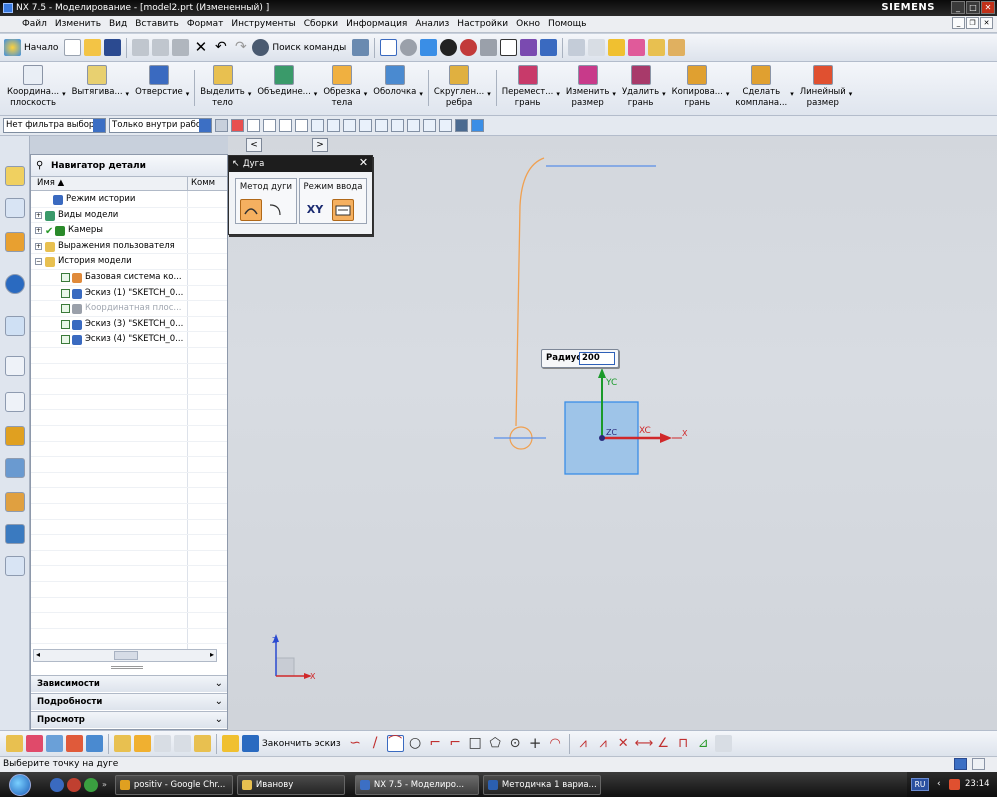 The width and height of the screenshot is (997, 797). I want to click on menu-view: Вид, so click(118, 24).